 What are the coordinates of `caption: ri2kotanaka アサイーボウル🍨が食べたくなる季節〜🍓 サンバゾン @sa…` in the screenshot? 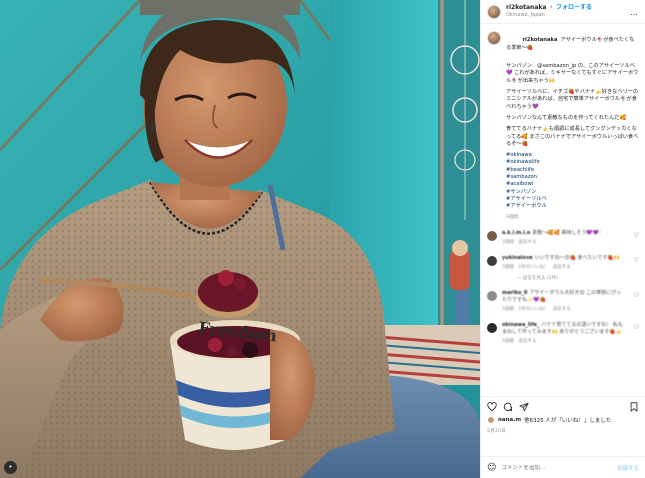 It's located at (563, 125).